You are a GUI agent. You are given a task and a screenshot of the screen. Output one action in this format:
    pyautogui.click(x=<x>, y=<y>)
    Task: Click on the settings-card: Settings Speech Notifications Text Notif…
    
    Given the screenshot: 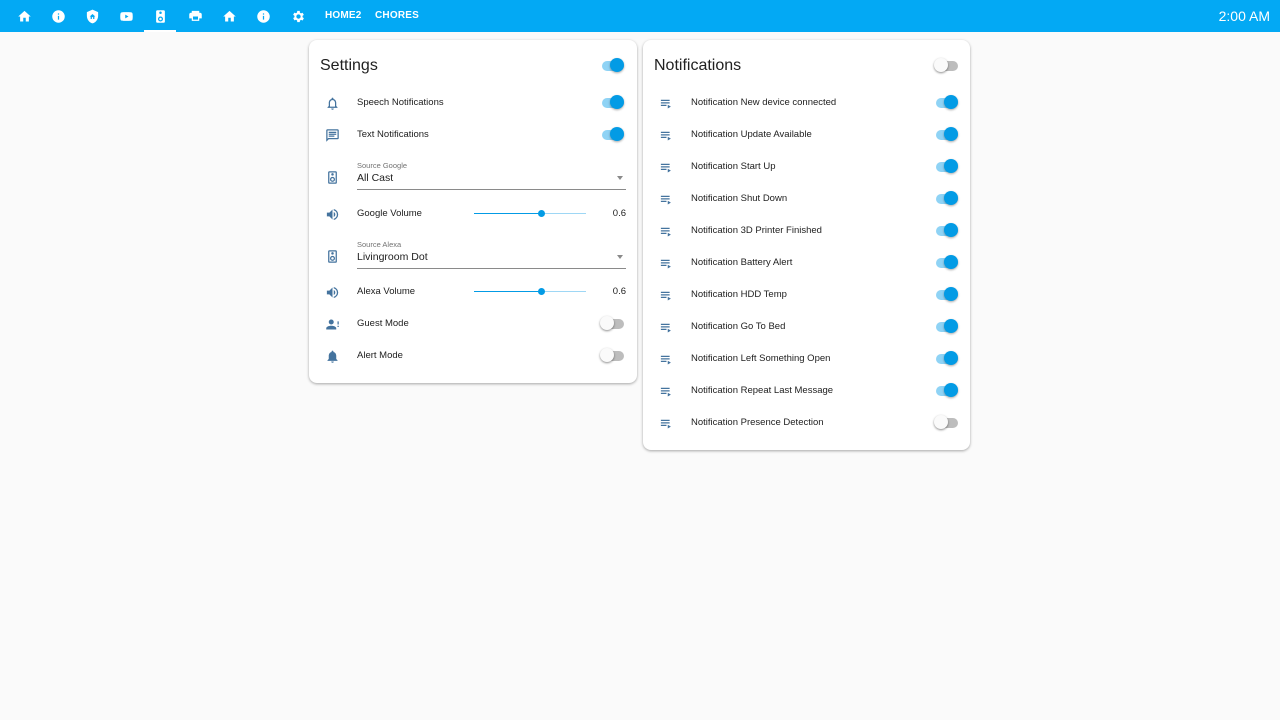 What is the action you would take?
    pyautogui.click(x=473, y=211)
    